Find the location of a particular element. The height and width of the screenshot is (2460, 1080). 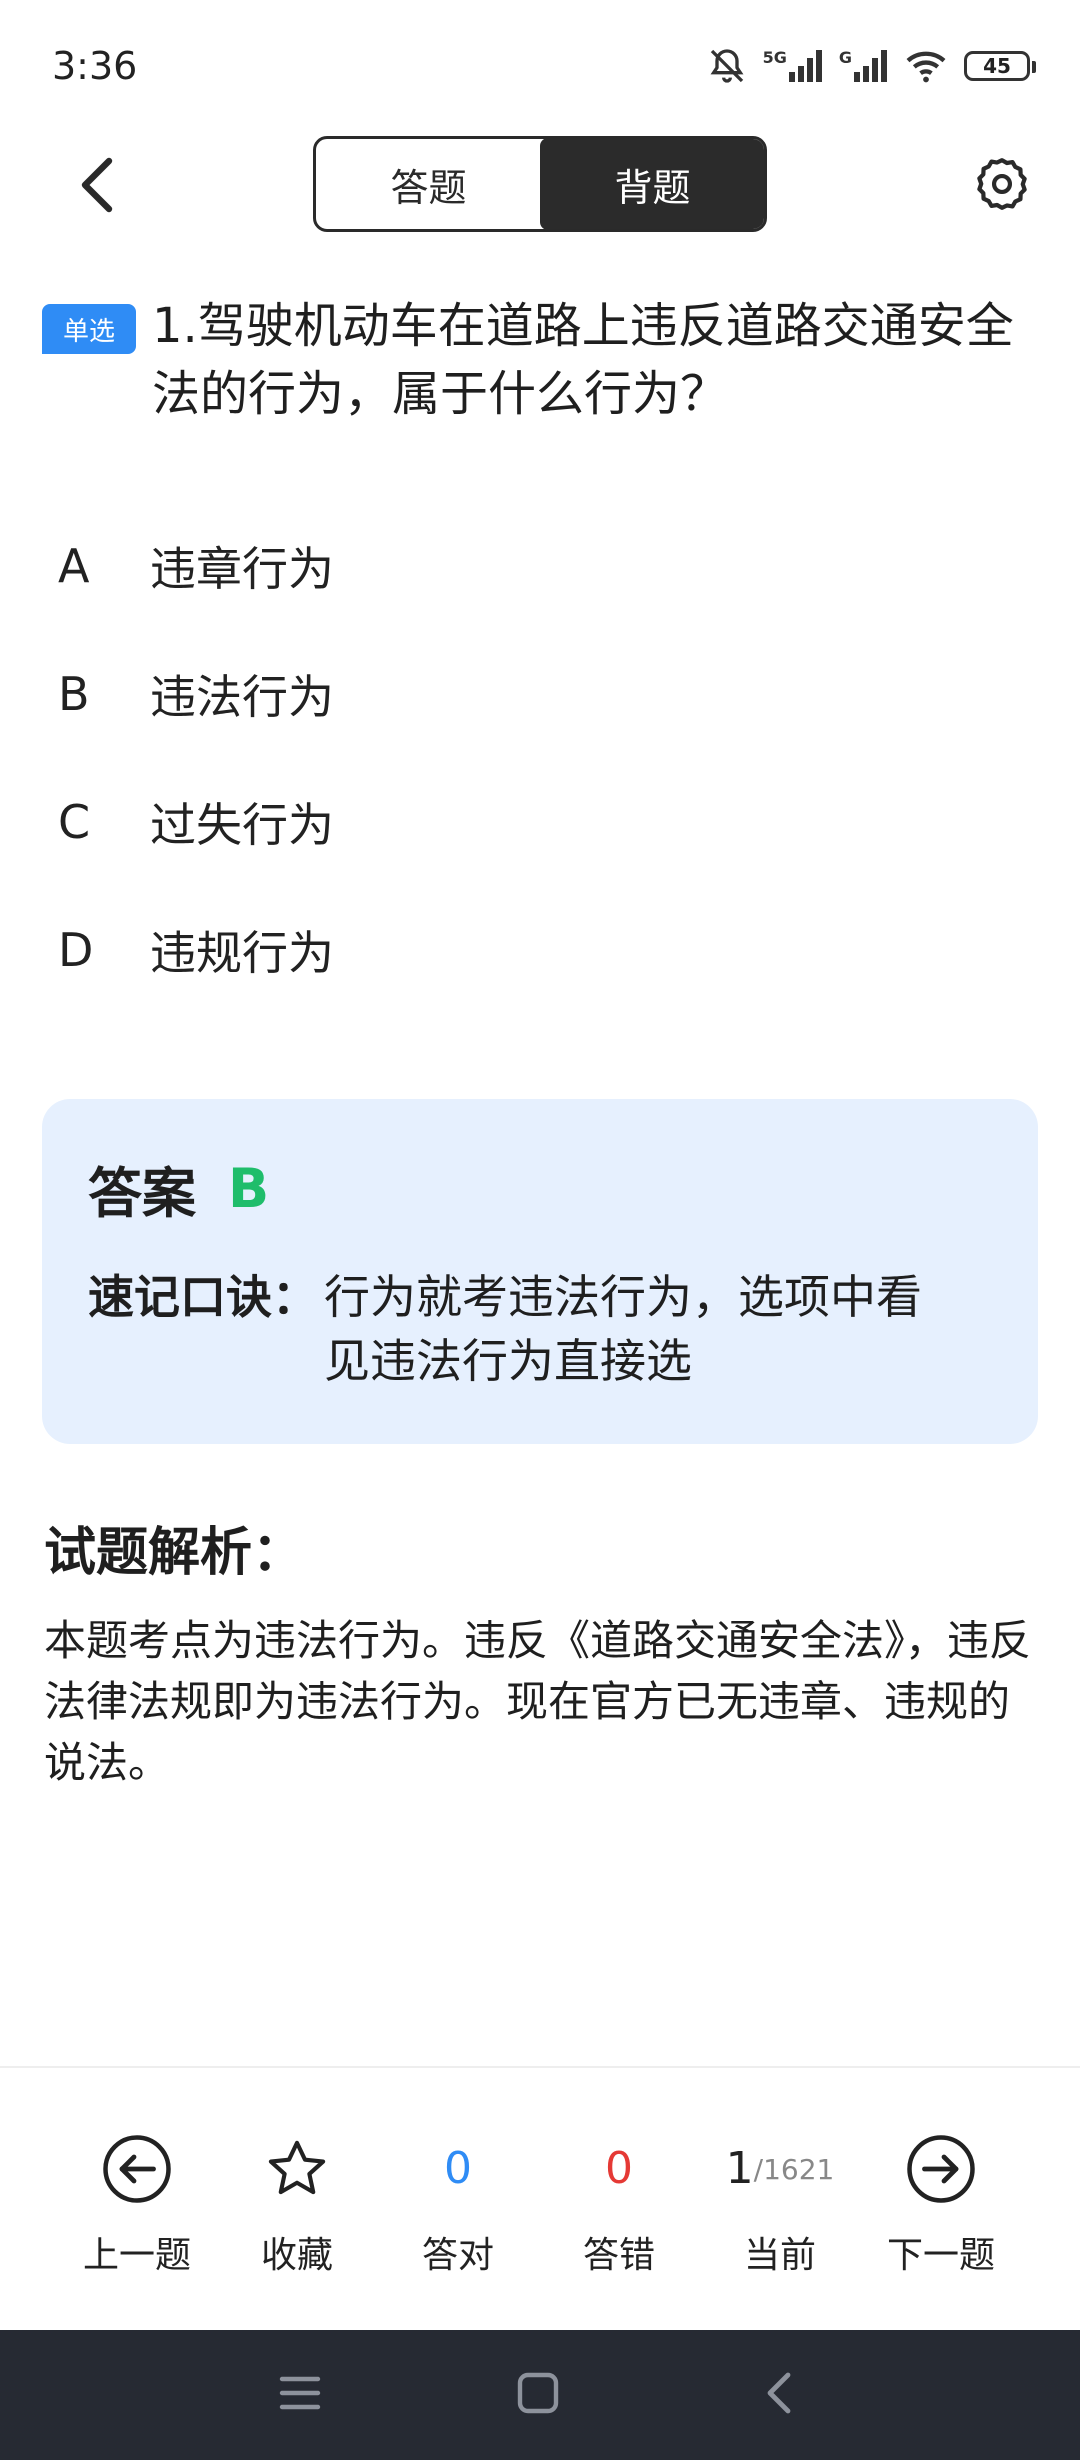

option-c: C 过失行为 is located at coordinates (538, 822).